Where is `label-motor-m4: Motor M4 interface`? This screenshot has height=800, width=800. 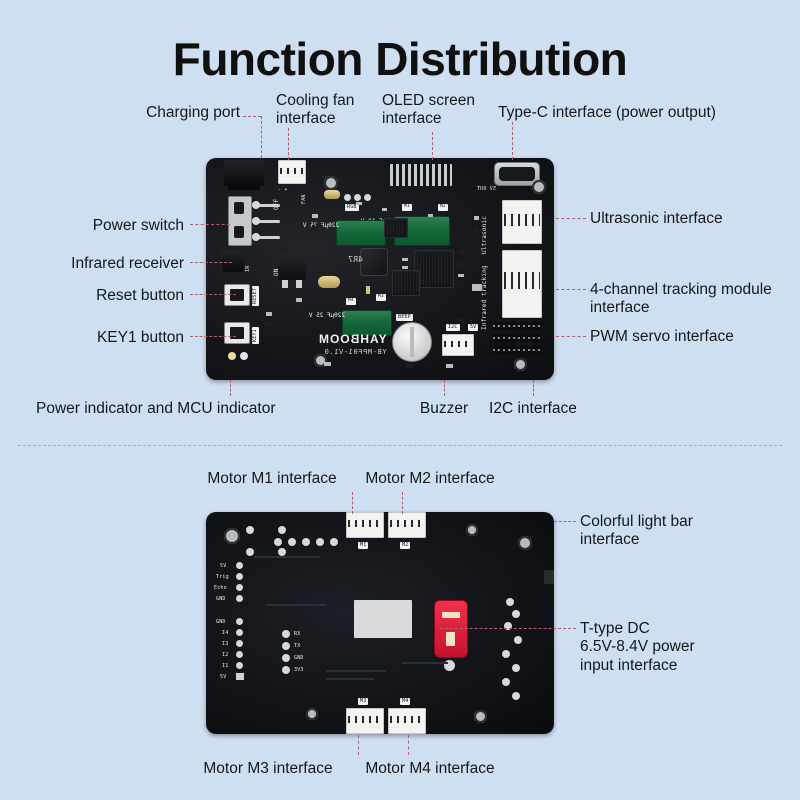
label-motor-m4: Motor M4 interface is located at coordinates (430, 768).